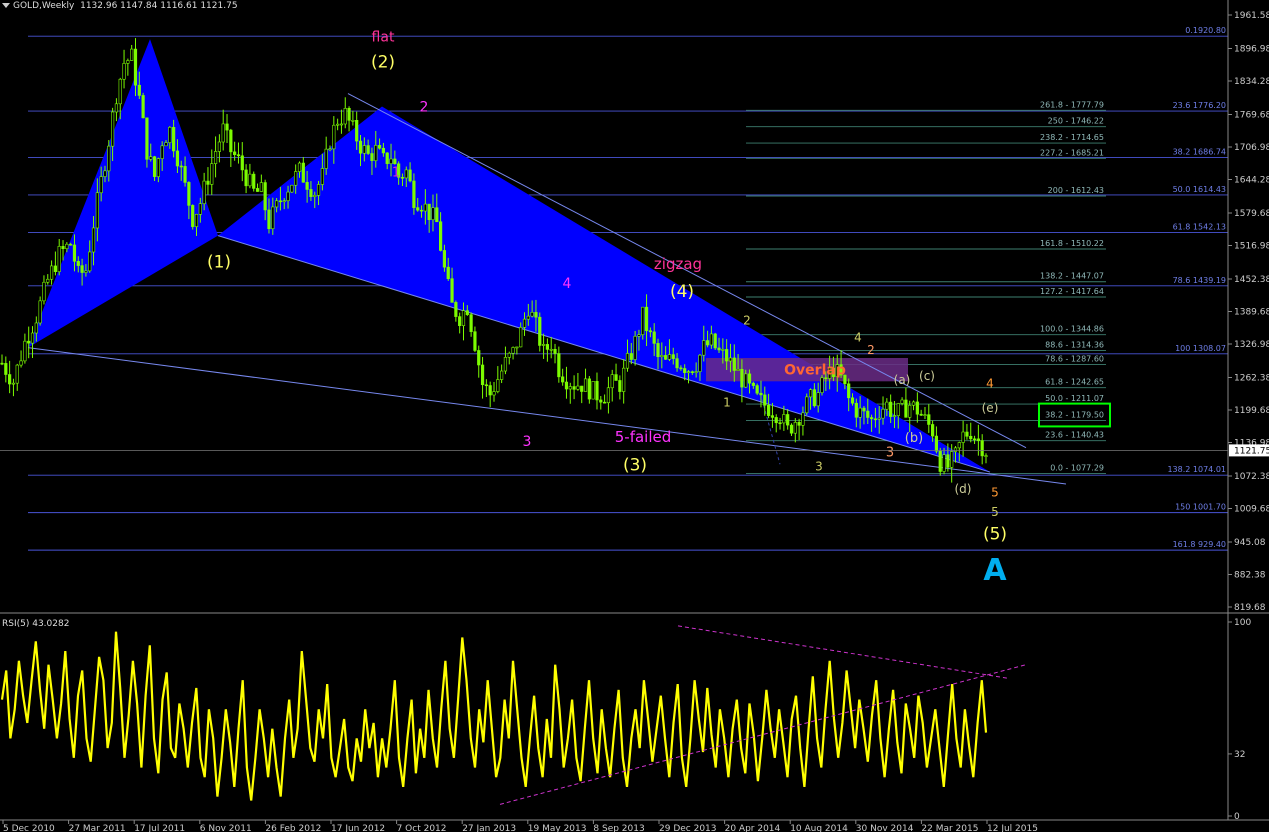 The height and width of the screenshot is (832, 1269). I want to click on price-tick-label: 1579.68, so click(1251, 214).